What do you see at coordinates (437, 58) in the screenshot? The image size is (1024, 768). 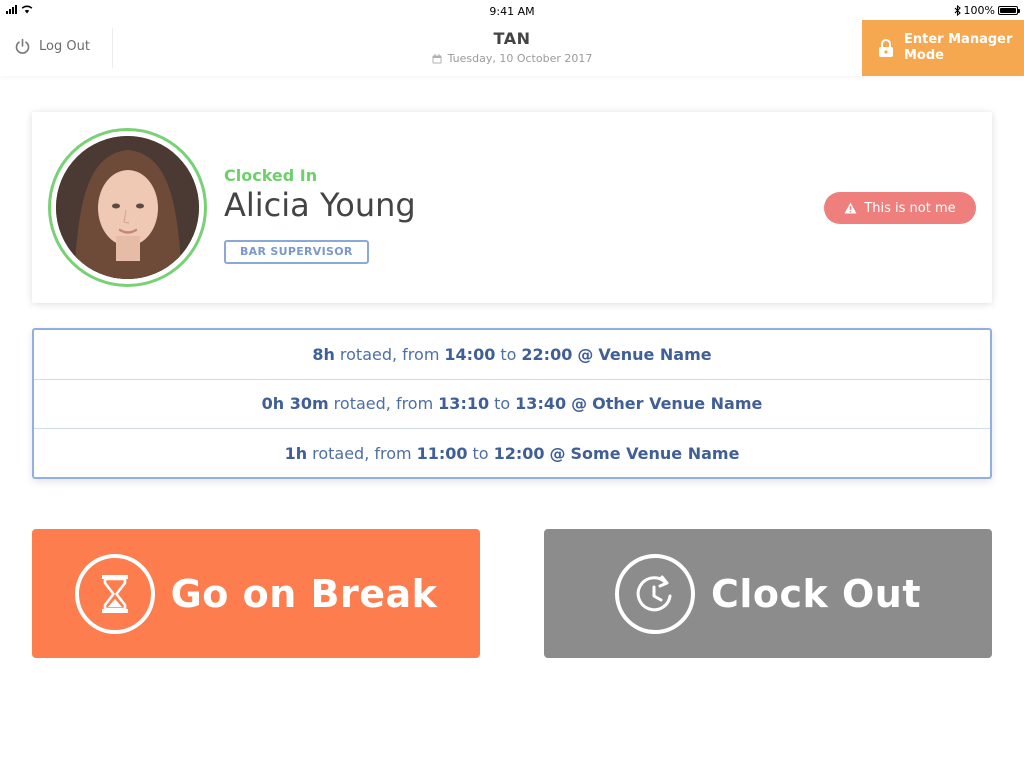 I see `calendar-icon` at bounding box center [437, 58].